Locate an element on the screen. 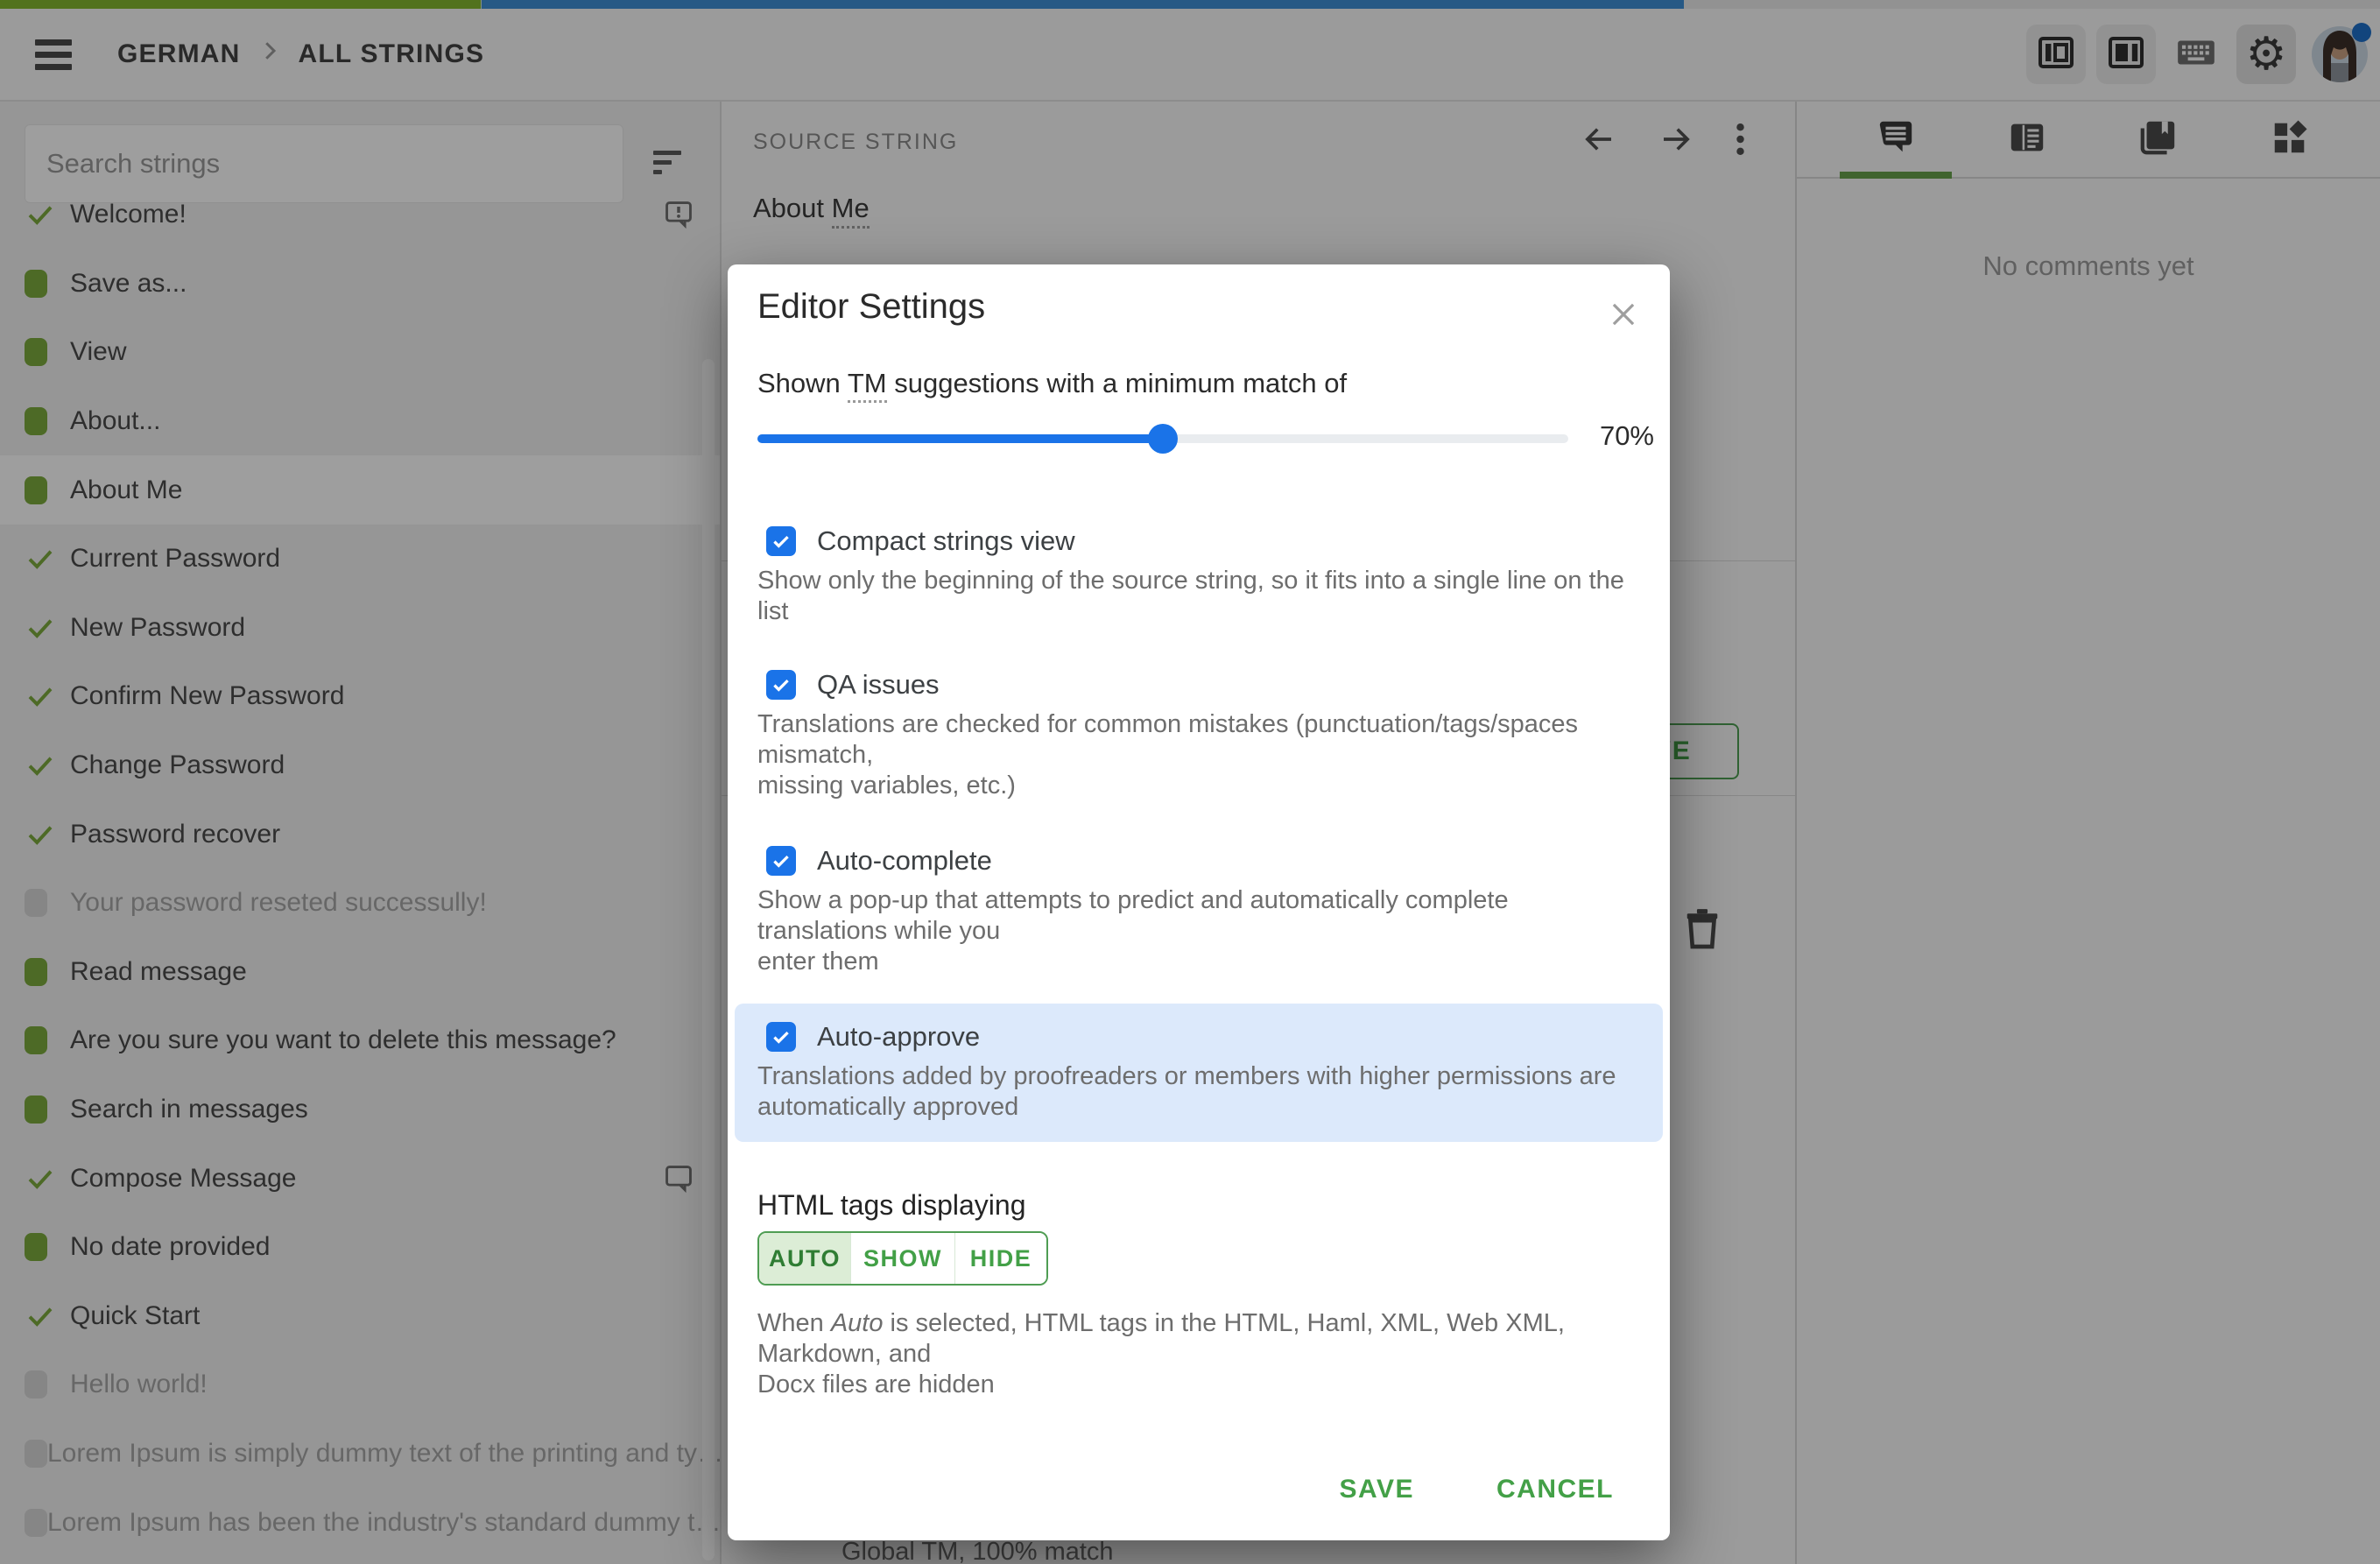 The height and width of the screenshot is (1564, 2380). string-list-item: View is located at coordinates (360, 352).